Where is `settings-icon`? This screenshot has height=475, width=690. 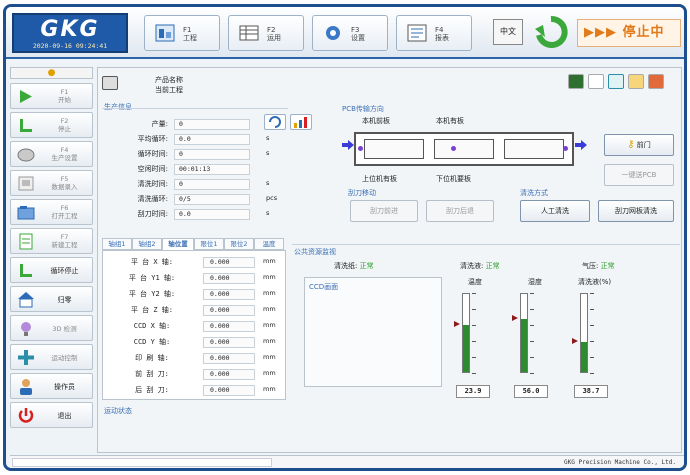 settings-icon is located at coordinates (26, 155).